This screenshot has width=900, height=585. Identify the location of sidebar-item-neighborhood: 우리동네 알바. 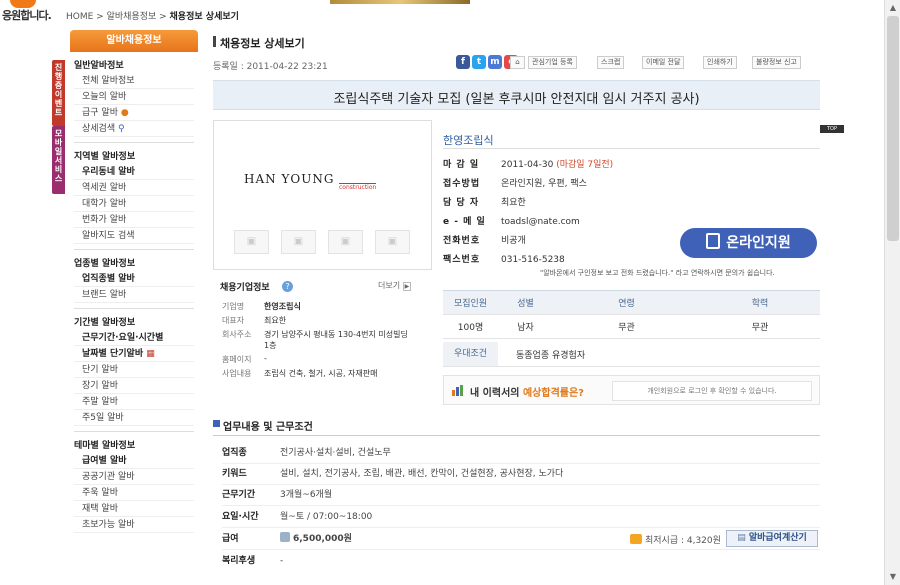
(134, 172).